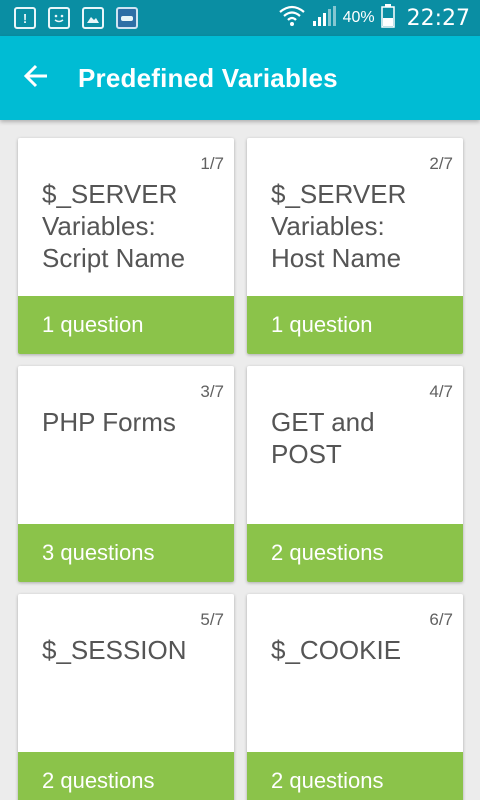  Describe the element at coordinates (323, 438) in the screenshot. I see `card-title: GET and POST` at that location.